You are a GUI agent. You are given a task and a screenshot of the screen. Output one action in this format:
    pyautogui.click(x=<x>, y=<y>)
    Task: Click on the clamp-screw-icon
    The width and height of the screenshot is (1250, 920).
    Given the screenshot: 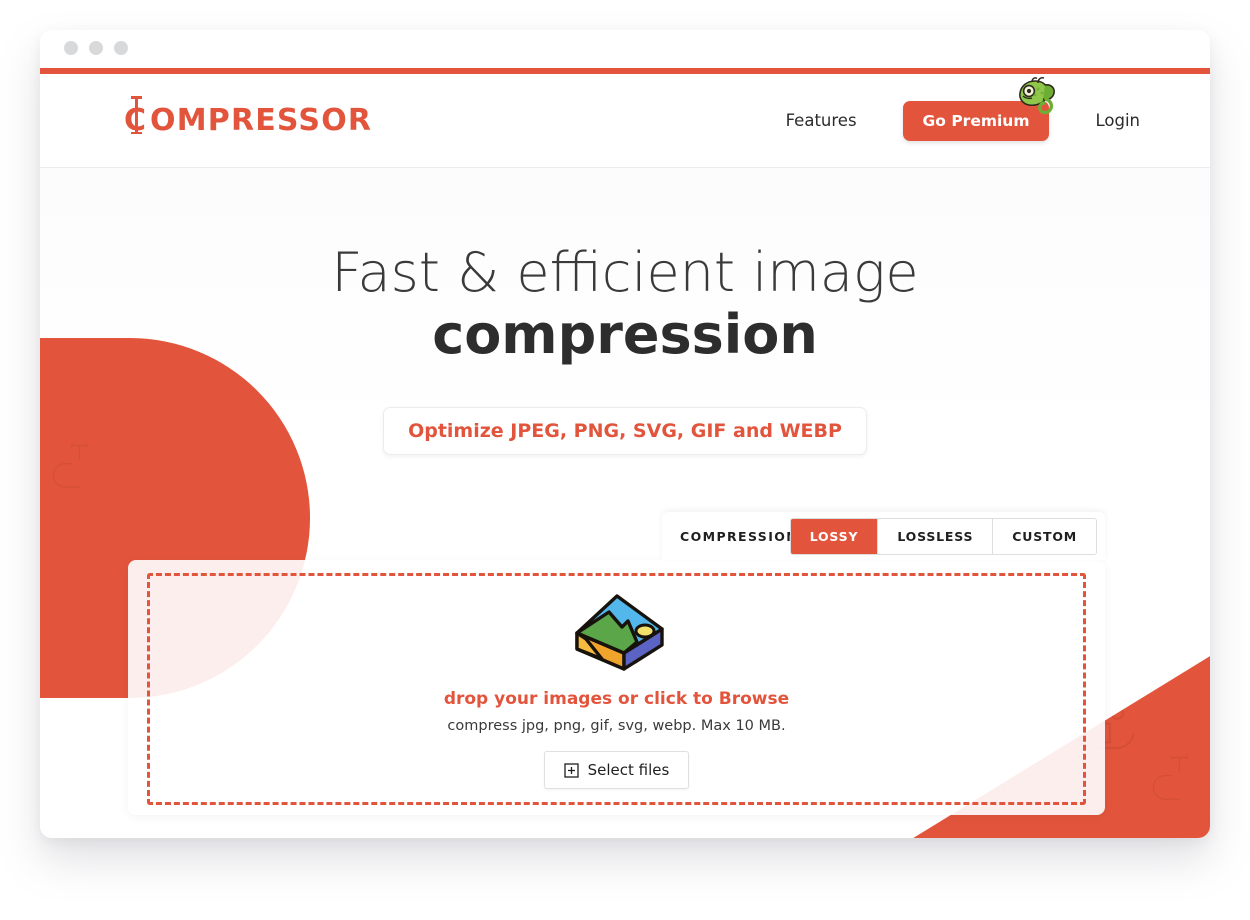 What is the action you would take?
    pyautogui.click(x=136, y=115)
    